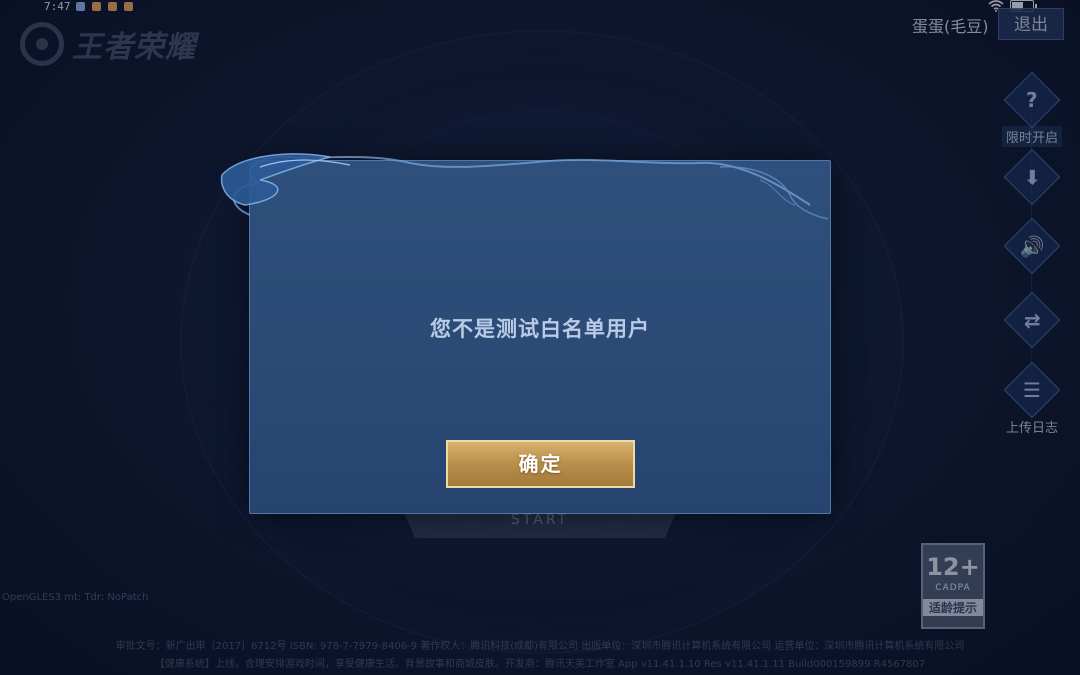  Describe the element at coordinates (540, 329) in the screenshot. I see `dialog-message: 您不是测试白名单用户` at that location.